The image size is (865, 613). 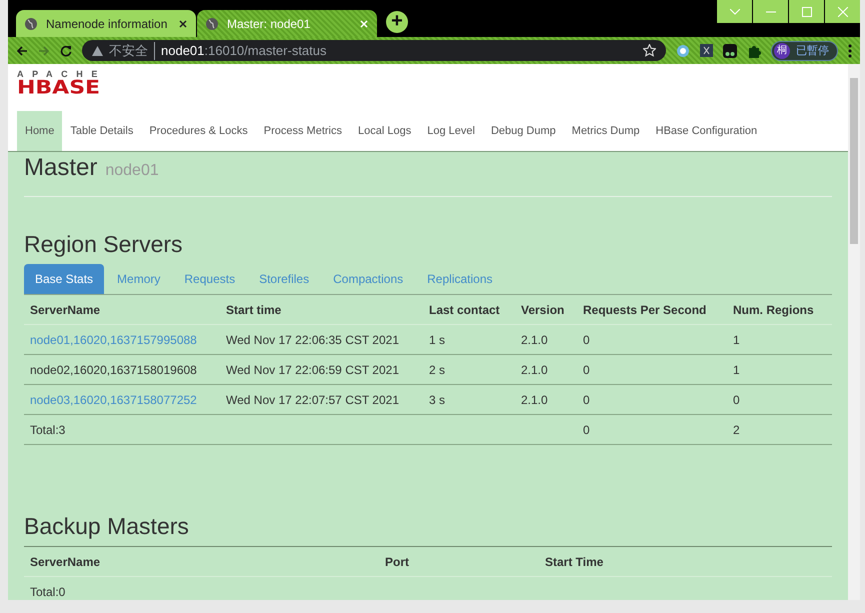 What do you see at coordinates (61, 168) in the screenshot?
I see `page-title: Master` at bounding box center [61, 168].